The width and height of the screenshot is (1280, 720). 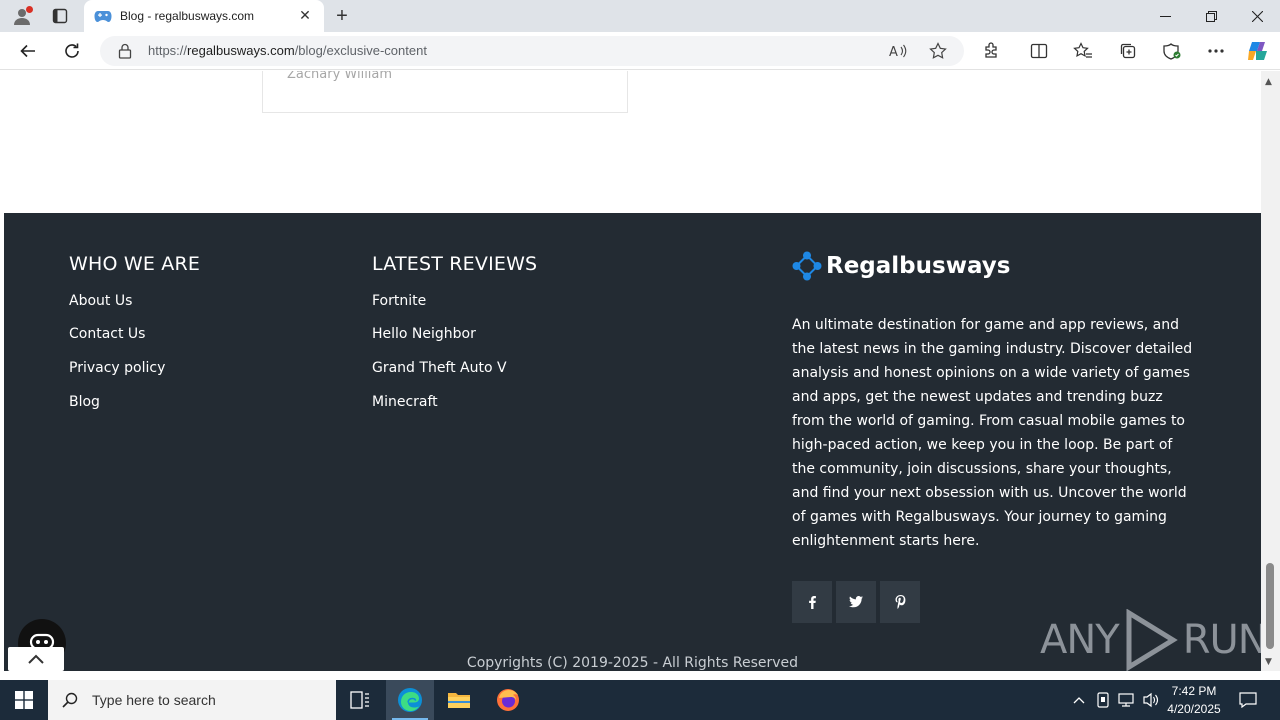 What do you see at coordinates (70, 700) in the screenshot?
I see `search-icon` at bounding box center [70, 700].